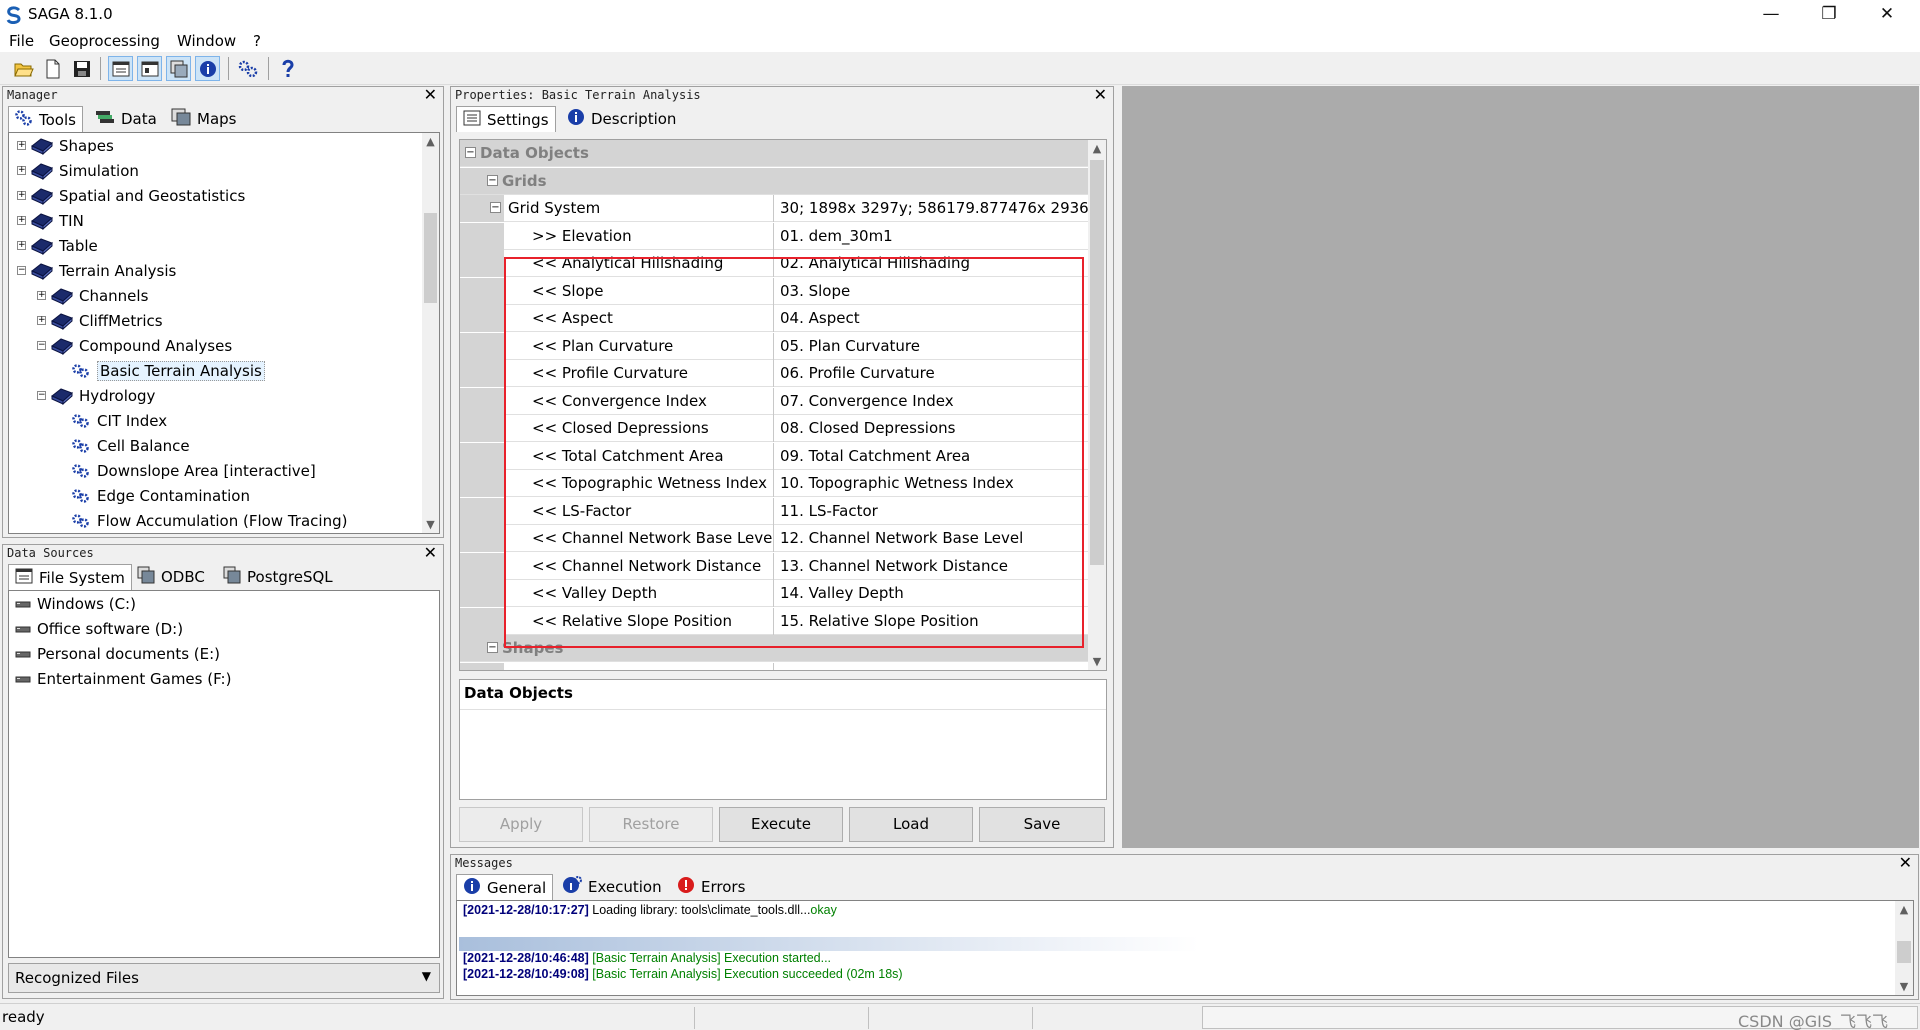  I want to click on data-sources-window-icon, so click(178, 68).